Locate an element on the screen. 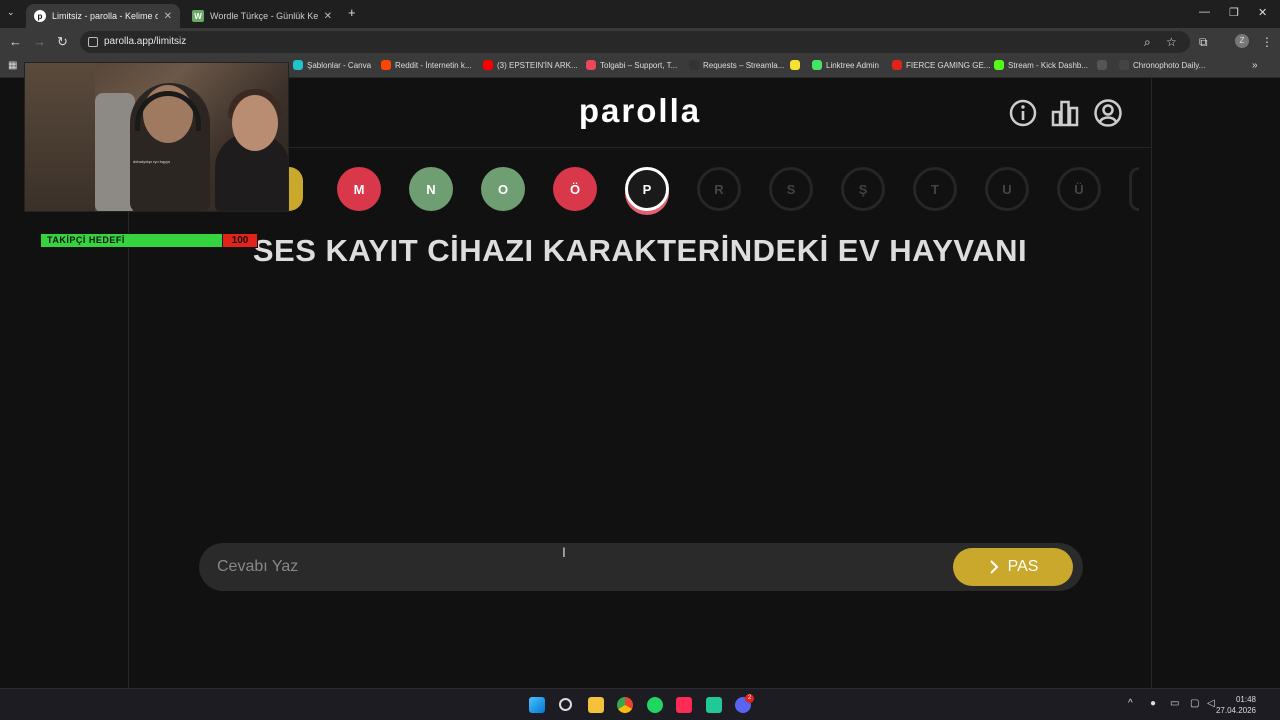 This screenshot has height=720, width=1280. minimize-icon: — is located at coordinates (1204, 12).